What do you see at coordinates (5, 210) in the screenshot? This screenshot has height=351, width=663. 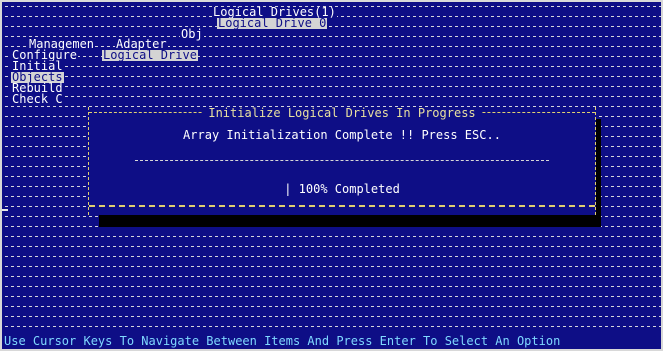 I see `left-edge-marker` at bounding box center [5, 210].